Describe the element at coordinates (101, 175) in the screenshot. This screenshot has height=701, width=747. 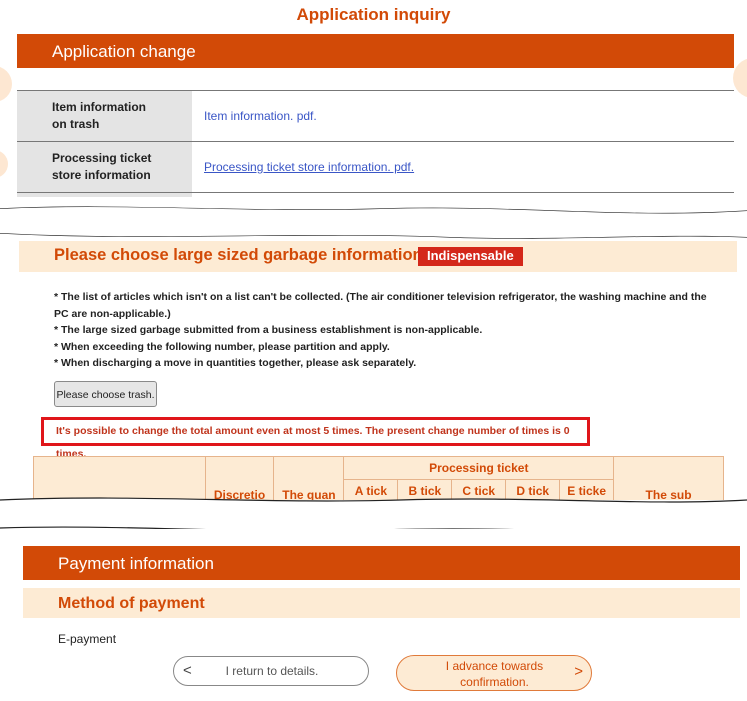
I see `row-label-line: store information` at that location.